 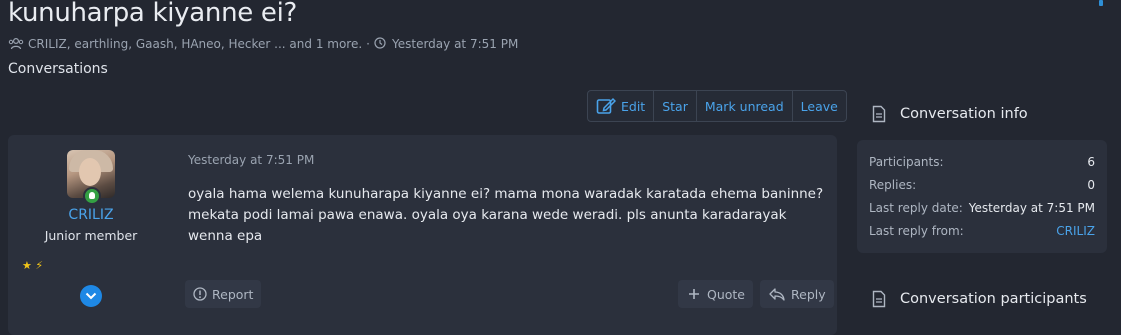 I want to click on message-username: CRILIZ, so click(x=91, y=215).